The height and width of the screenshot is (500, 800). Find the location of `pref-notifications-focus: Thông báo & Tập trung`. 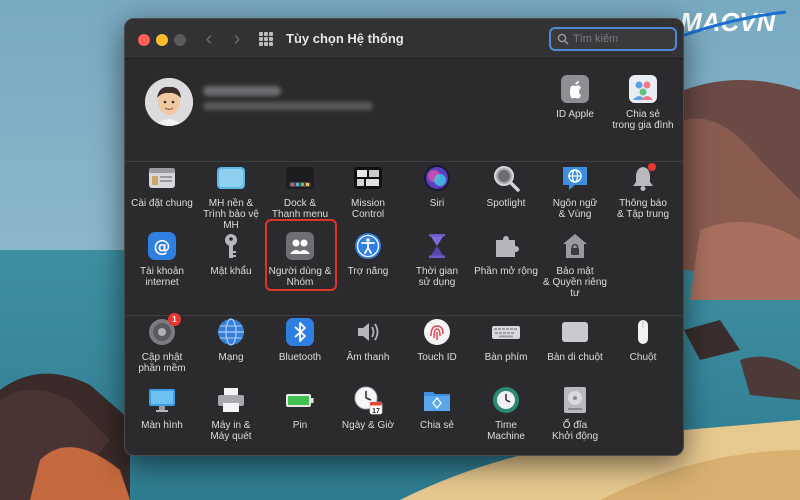

pref-notifications-focus: Thông báo & Tập trung is located at coordinates (643, 191).